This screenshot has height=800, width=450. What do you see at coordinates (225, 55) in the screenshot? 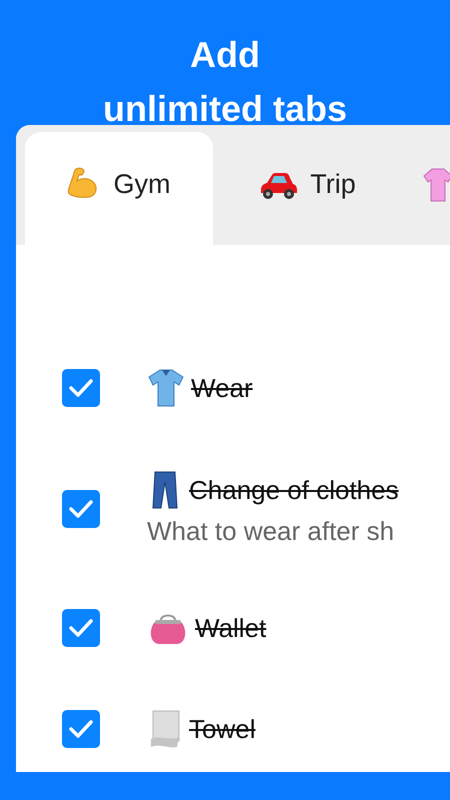
I see `headline: Add` at bounding box center [225, 55].